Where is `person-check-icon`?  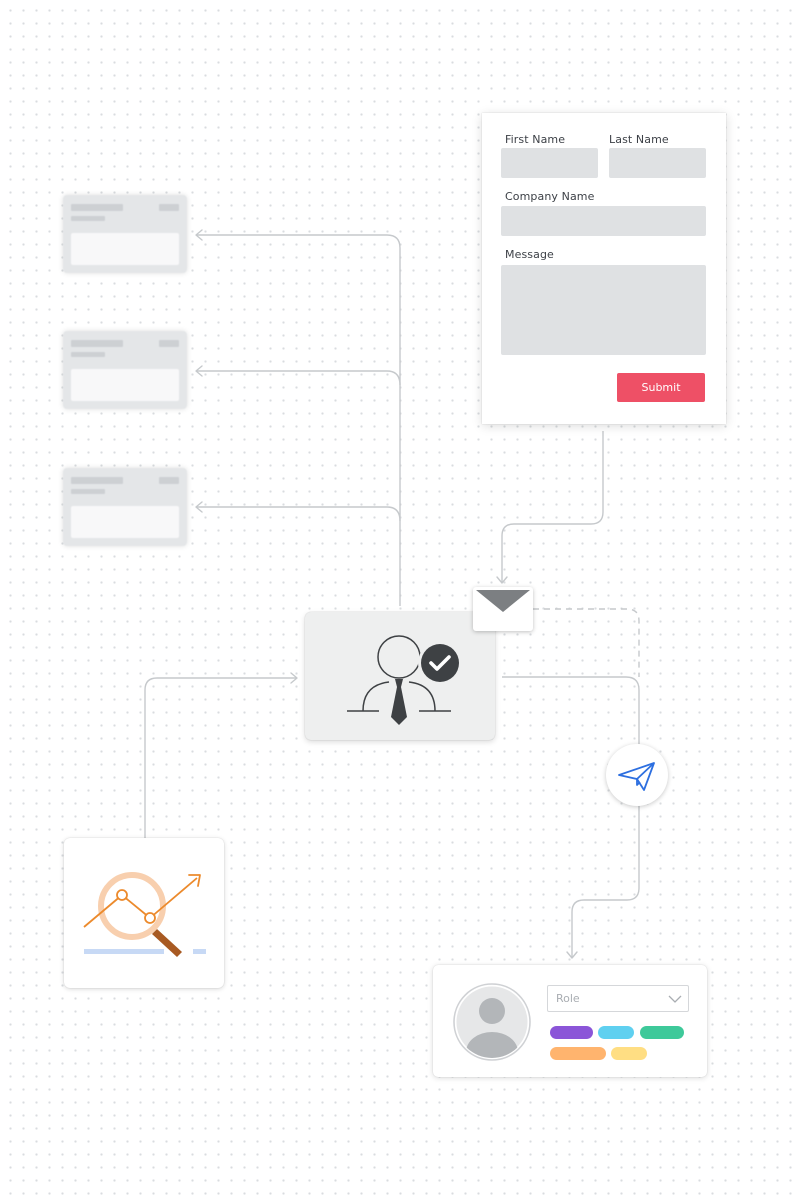
person-check-icon is located at coordinates (404, 680).